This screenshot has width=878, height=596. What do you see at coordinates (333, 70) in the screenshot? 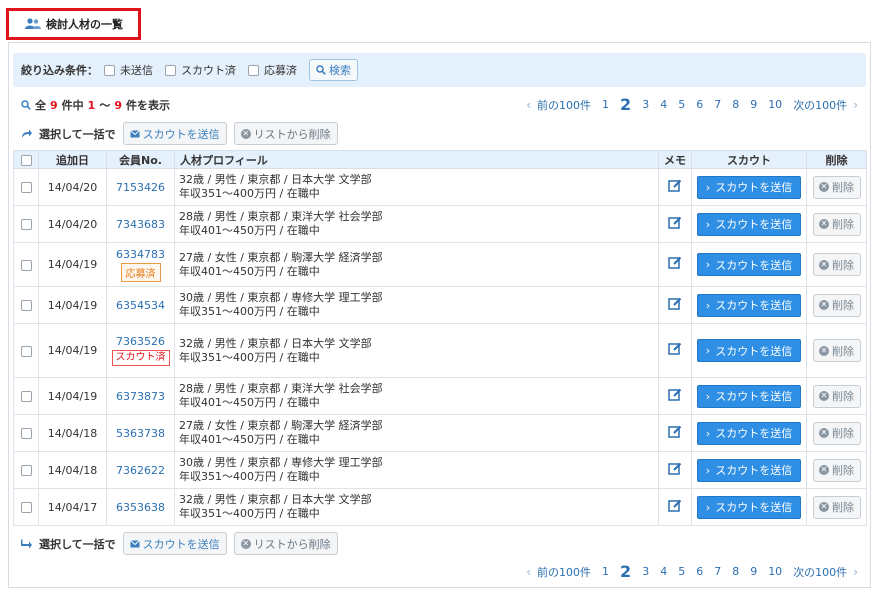
I see `search-button: 検索` at bounding box center [333, 70].